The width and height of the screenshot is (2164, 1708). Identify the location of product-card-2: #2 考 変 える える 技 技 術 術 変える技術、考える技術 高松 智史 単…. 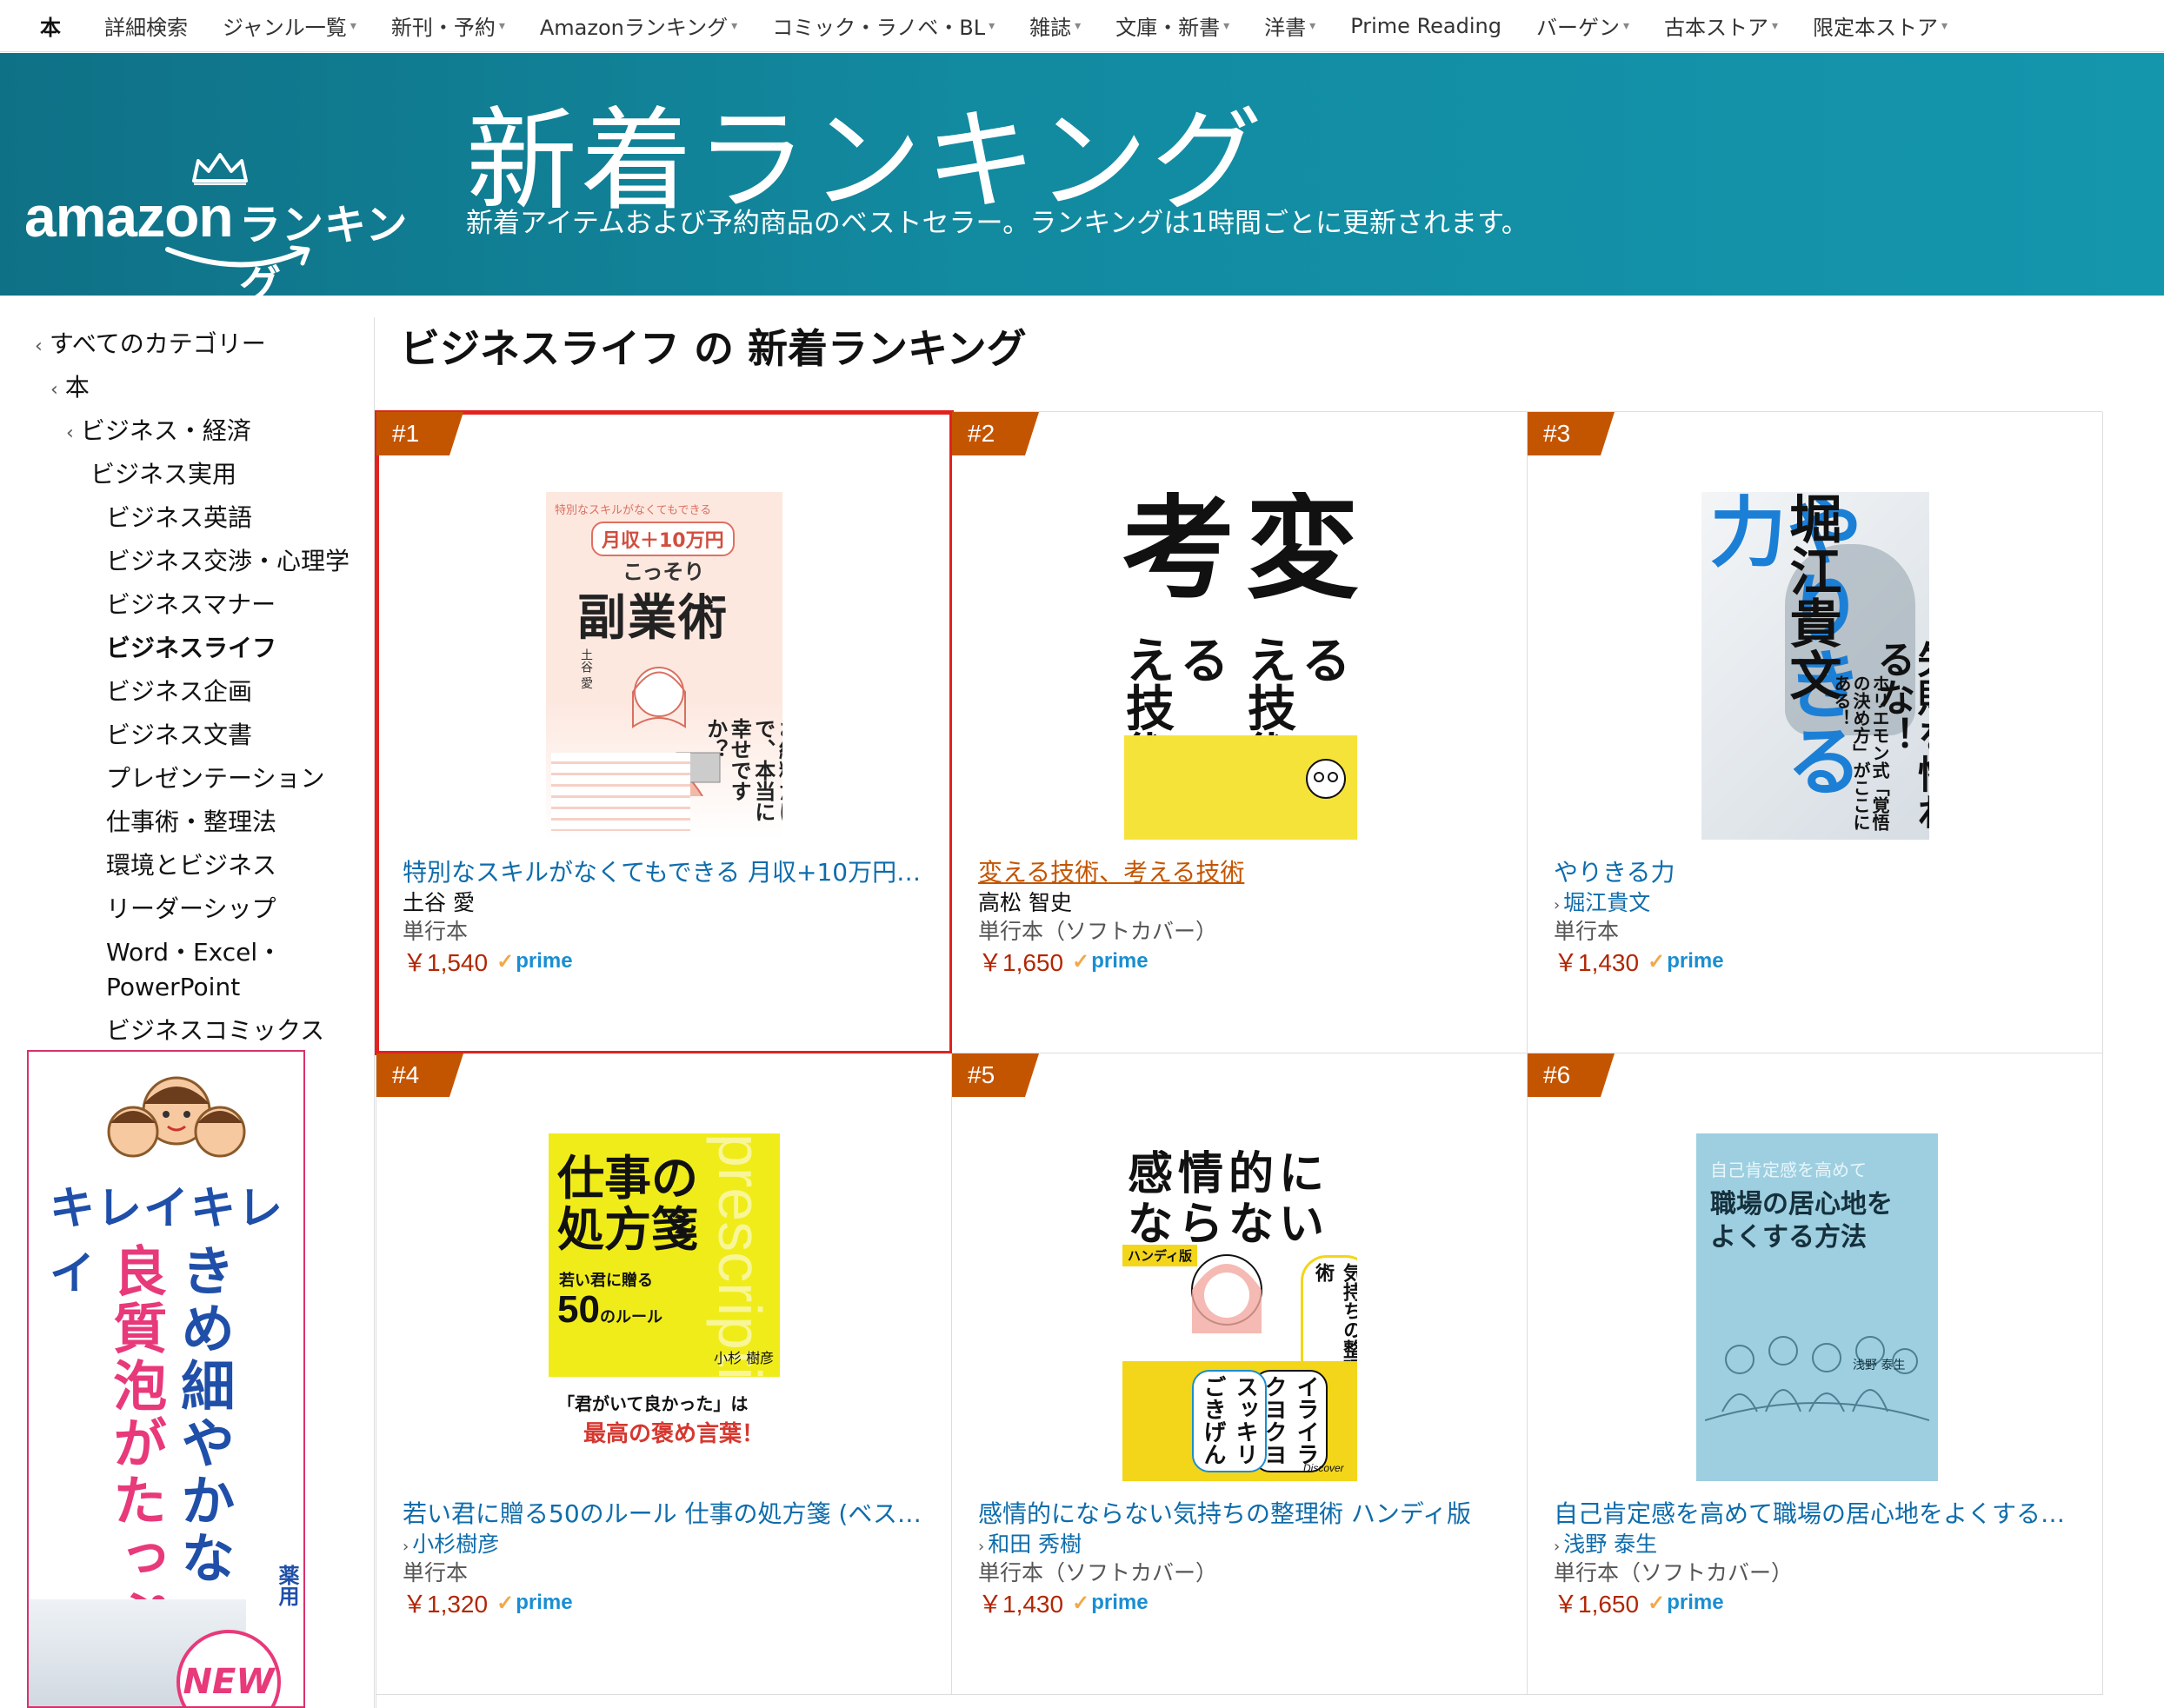
(1240, 732).